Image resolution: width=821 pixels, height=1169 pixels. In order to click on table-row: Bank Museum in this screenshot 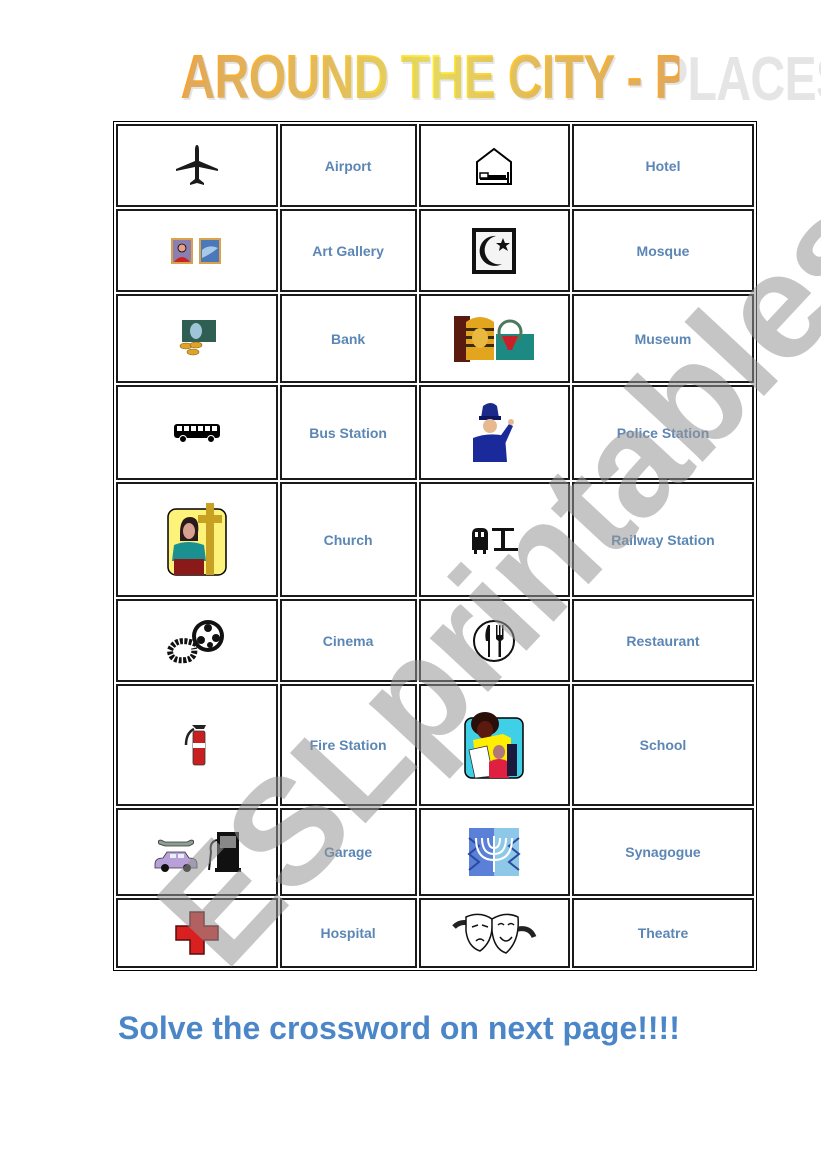, I will do `click(435, 338)`.